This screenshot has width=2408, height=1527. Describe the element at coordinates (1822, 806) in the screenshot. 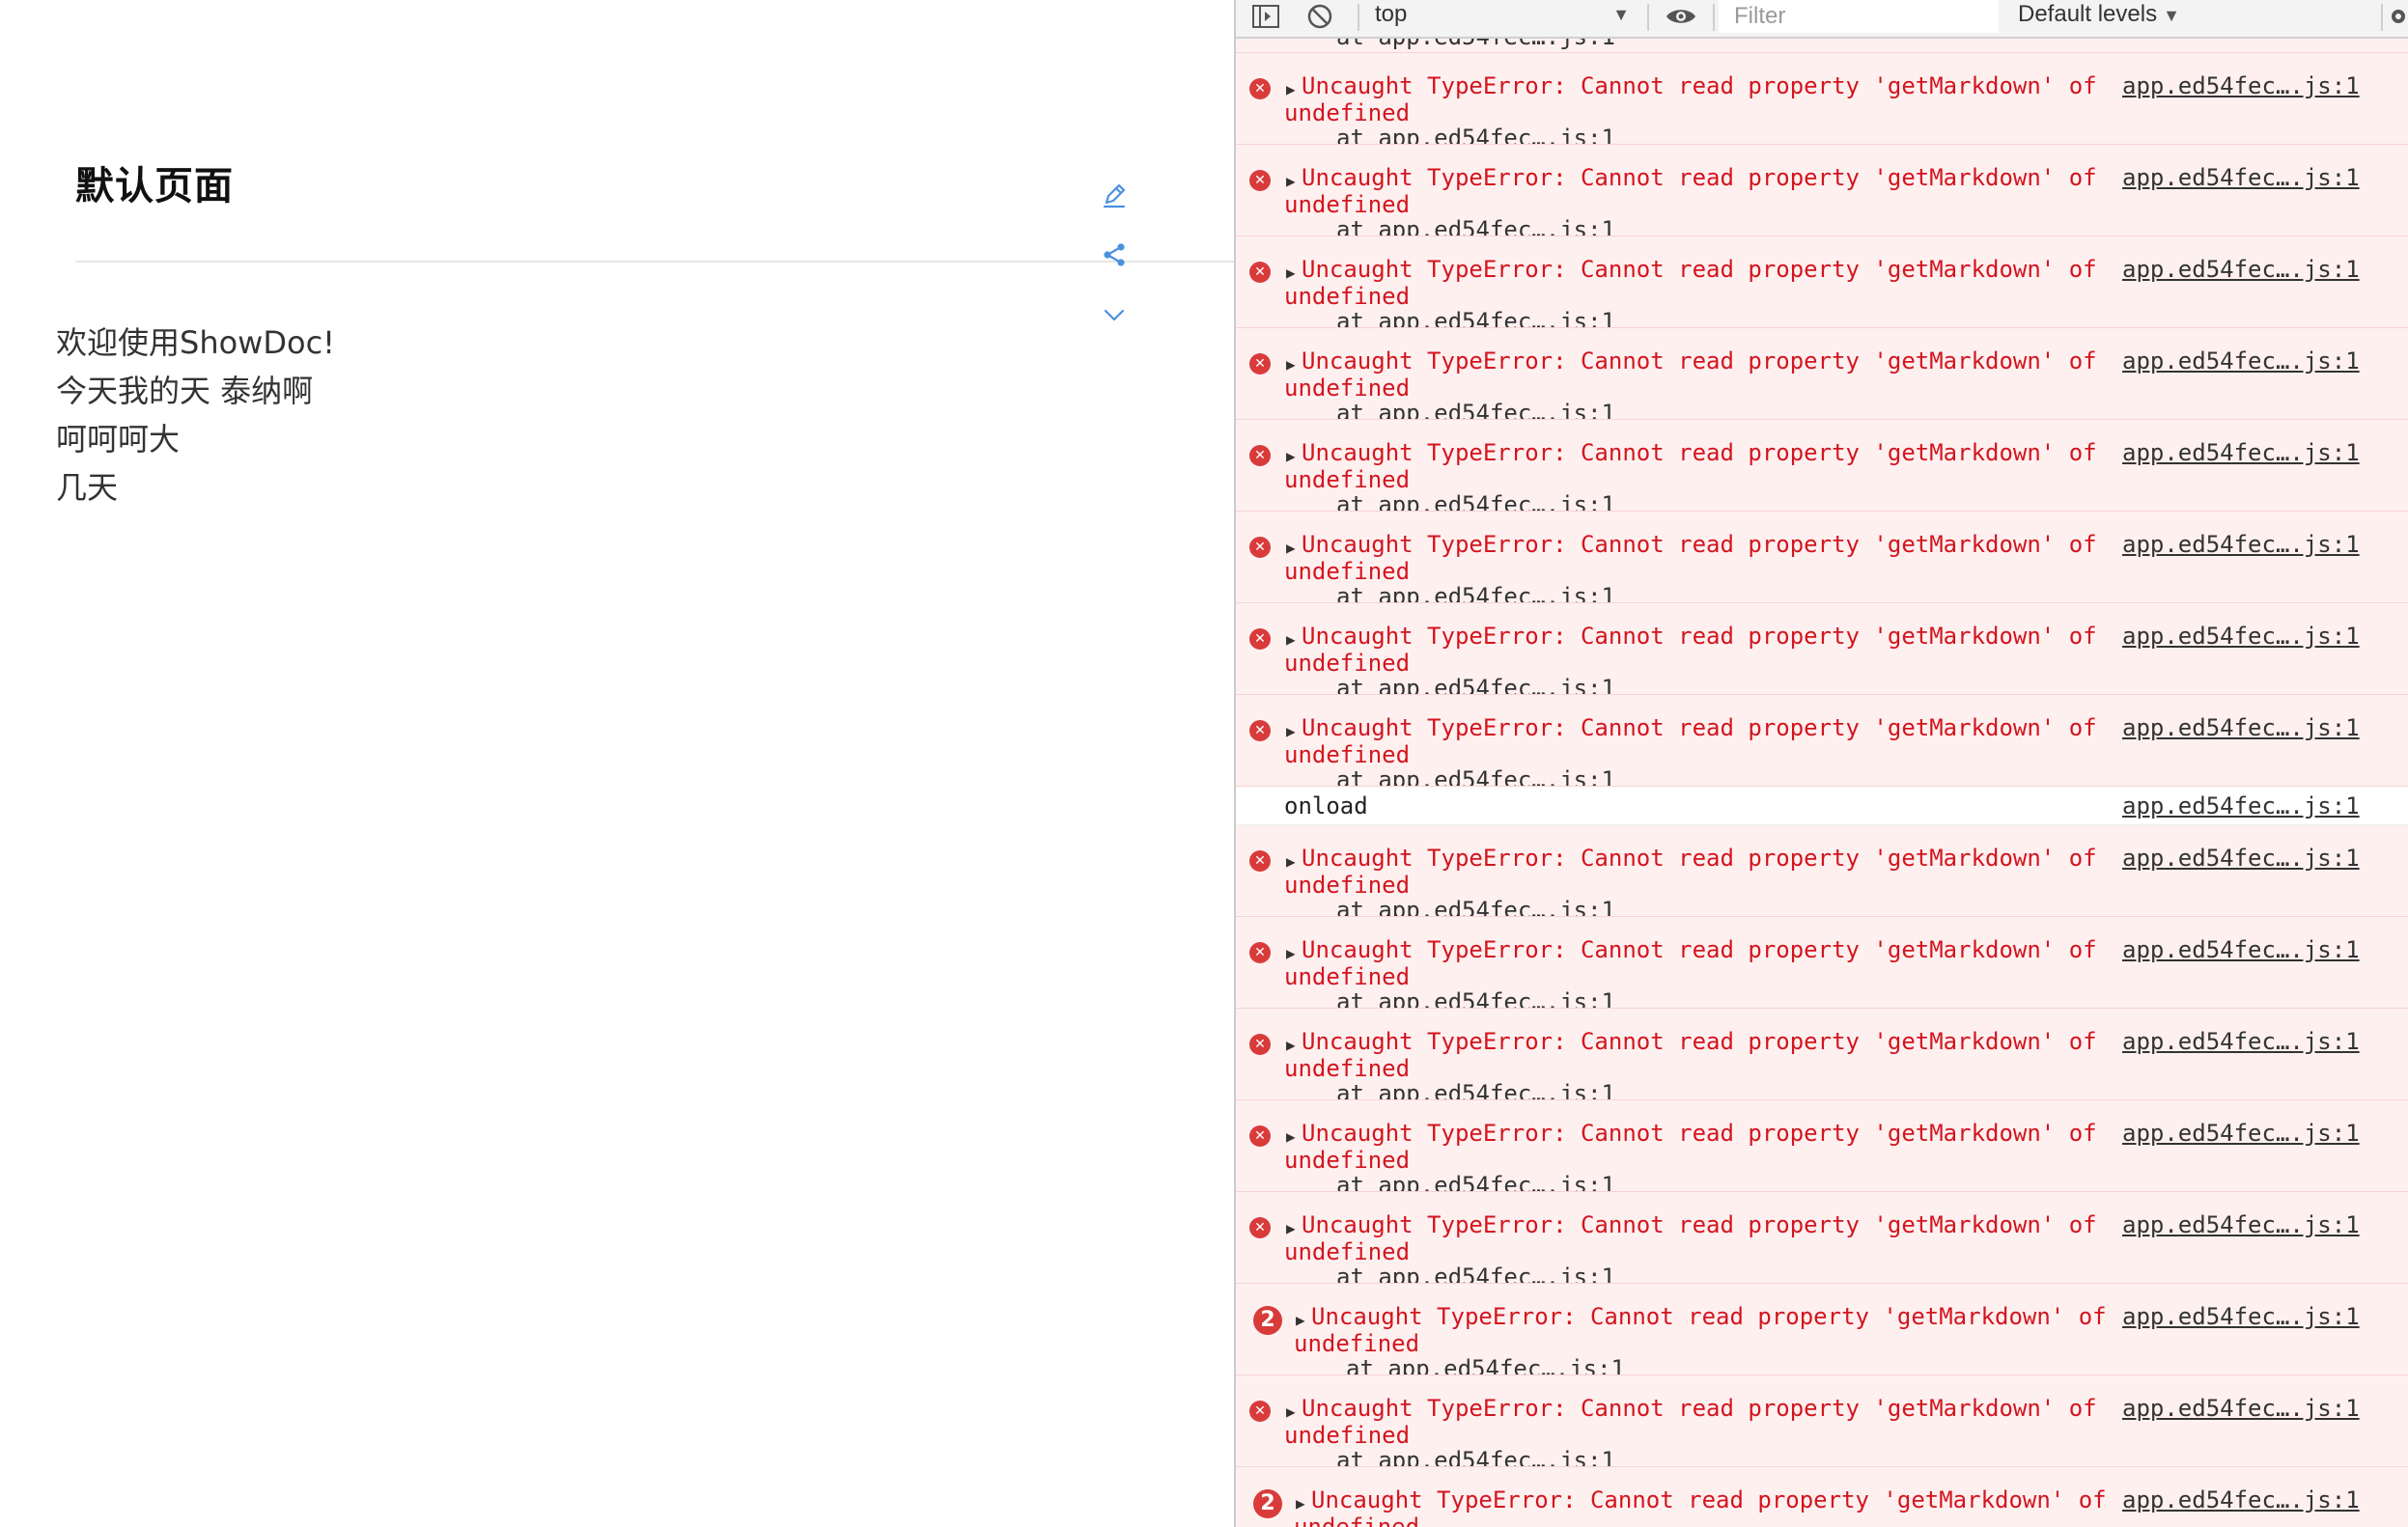

I see `console-log-message: onload app.ed54fec….js:1` at that location.